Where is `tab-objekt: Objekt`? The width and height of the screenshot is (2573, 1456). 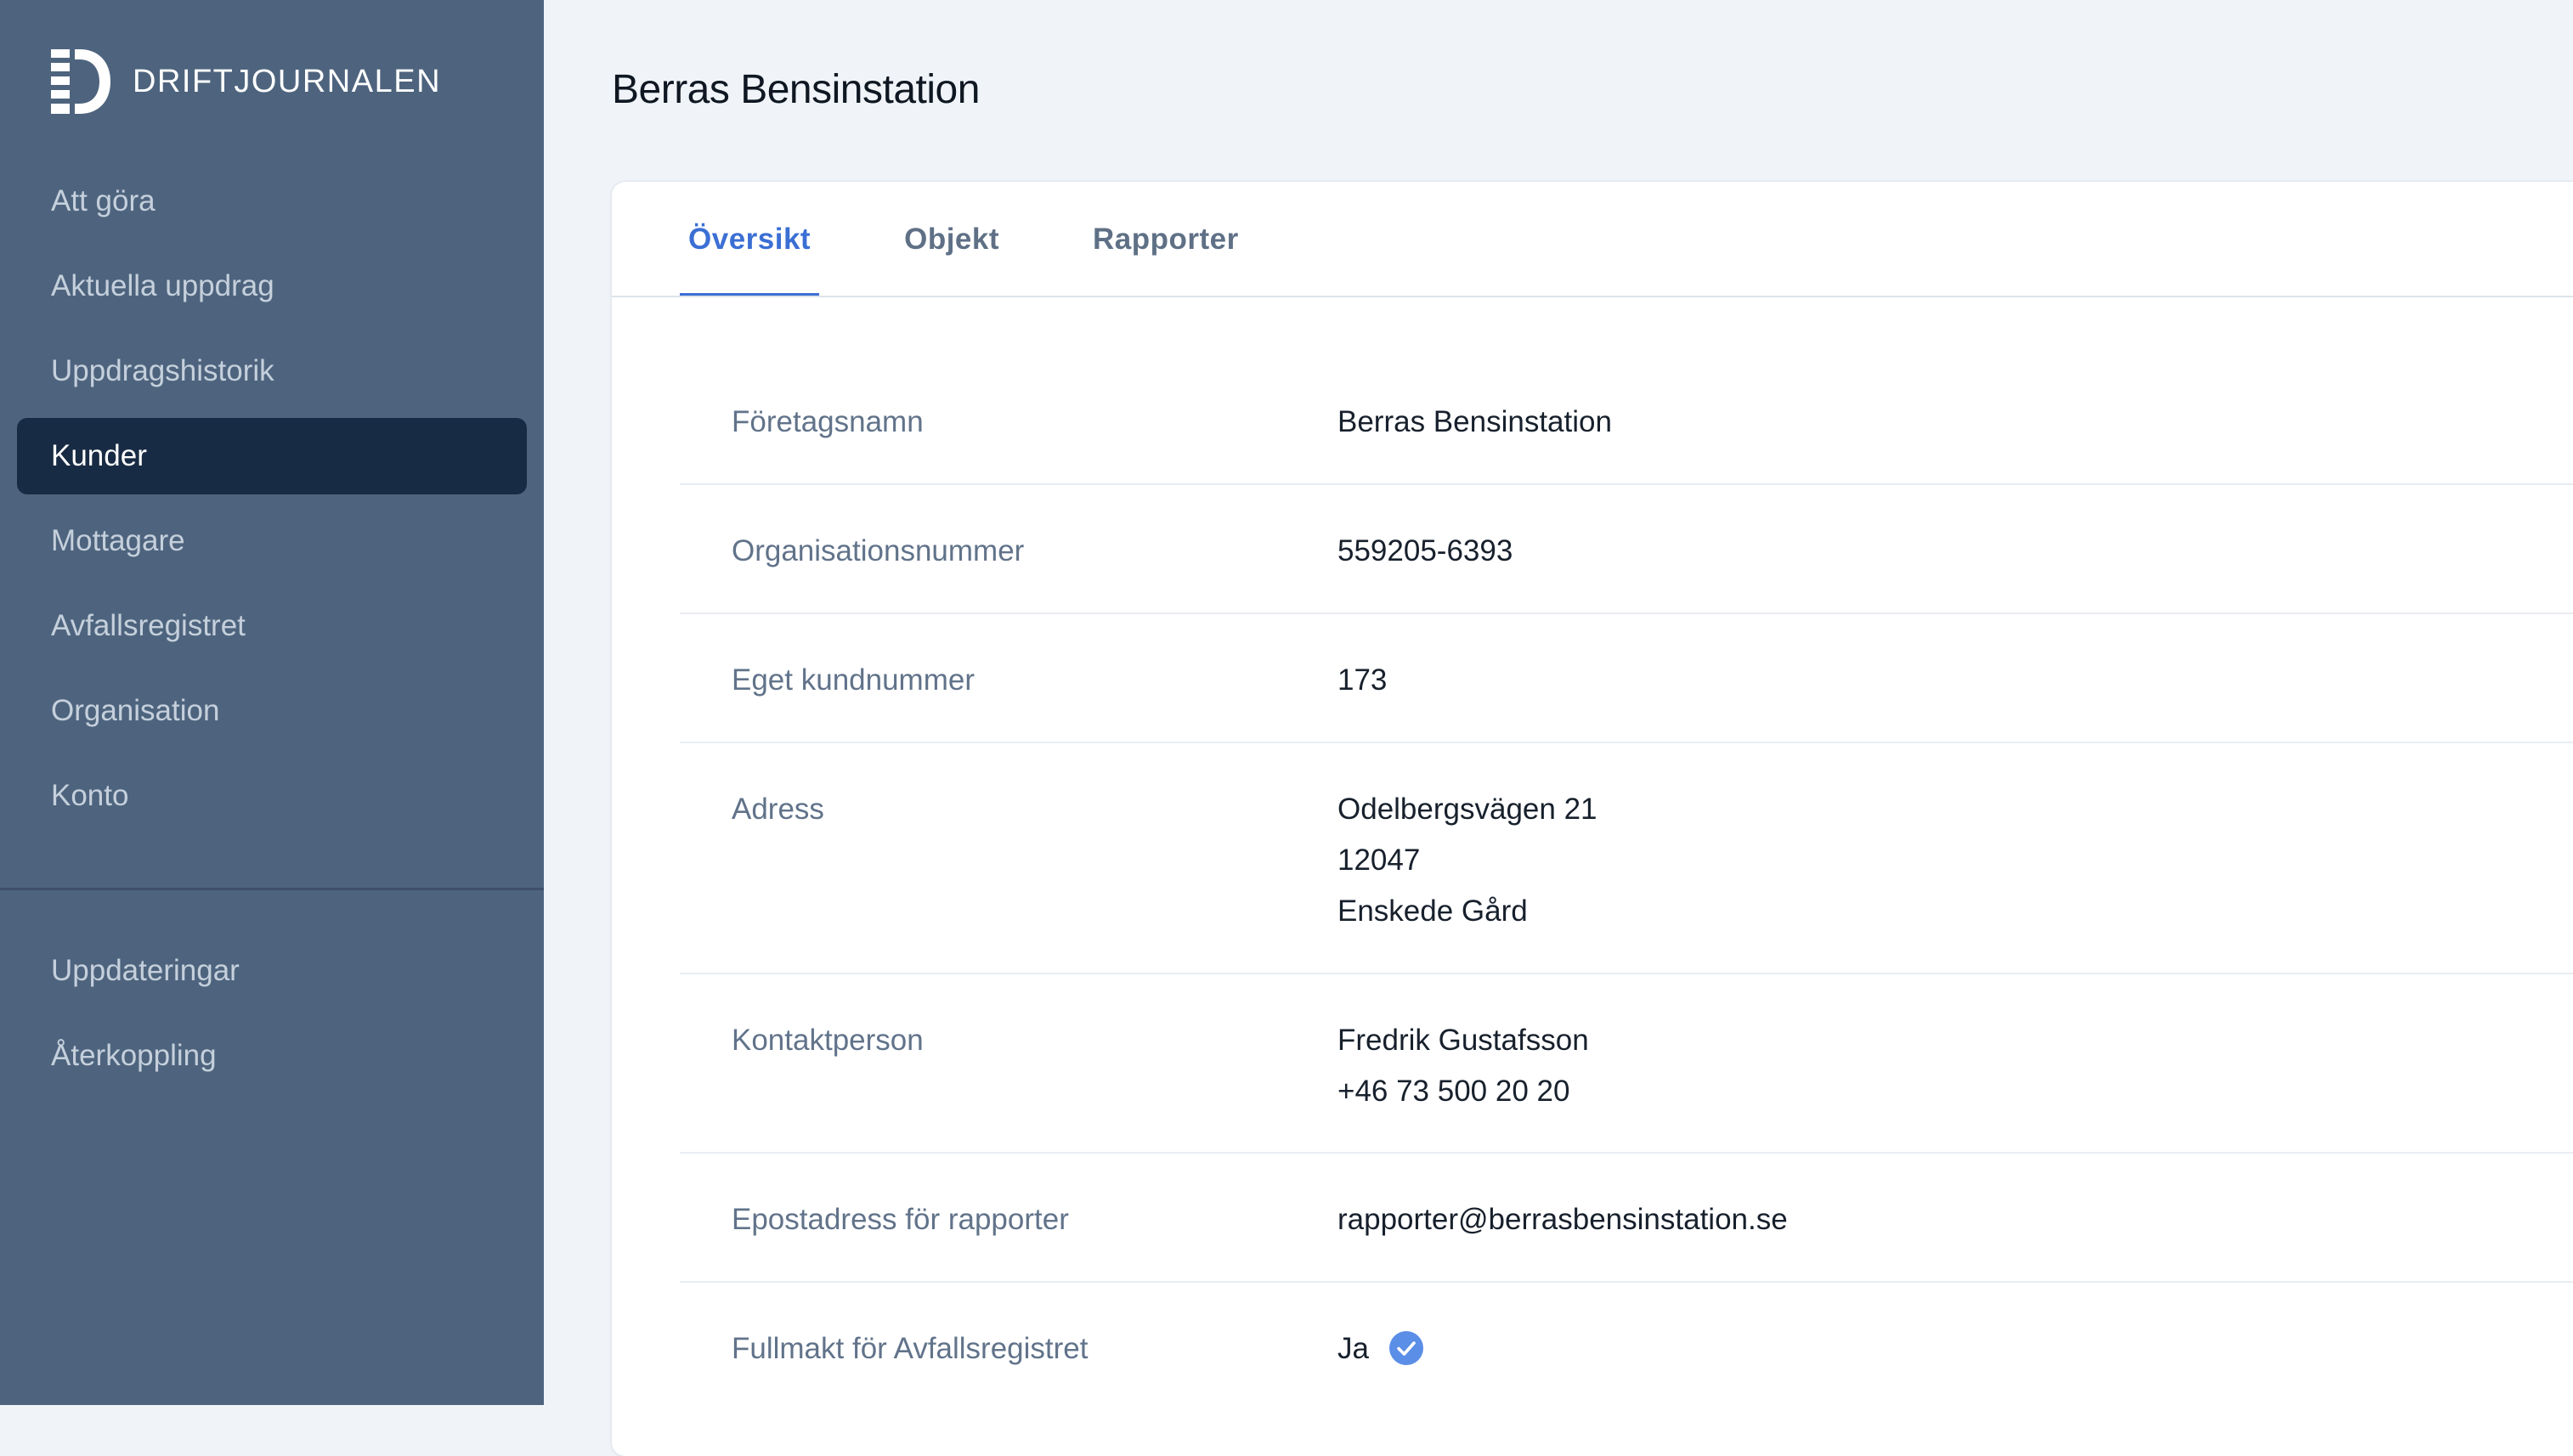 tab-objekt: Objekt is located at coordinates (952, 240).